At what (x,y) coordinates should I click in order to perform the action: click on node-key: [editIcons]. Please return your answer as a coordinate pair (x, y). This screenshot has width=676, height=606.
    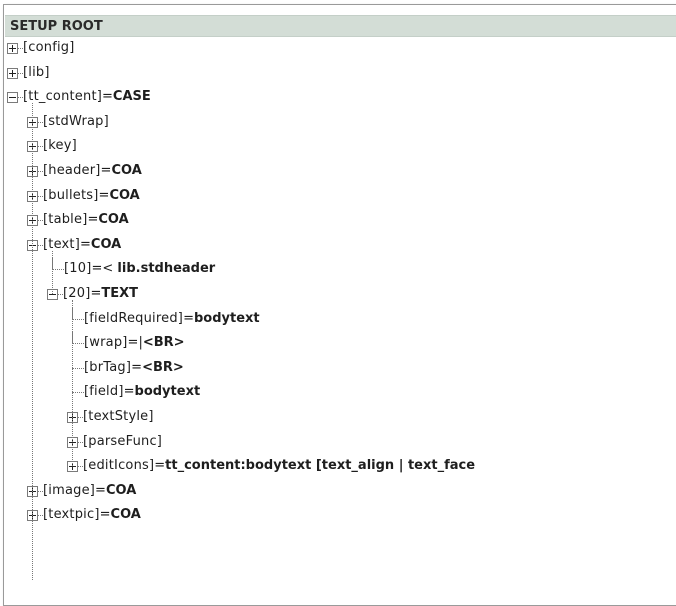
    Looking at the image, I should click on (119, 465).